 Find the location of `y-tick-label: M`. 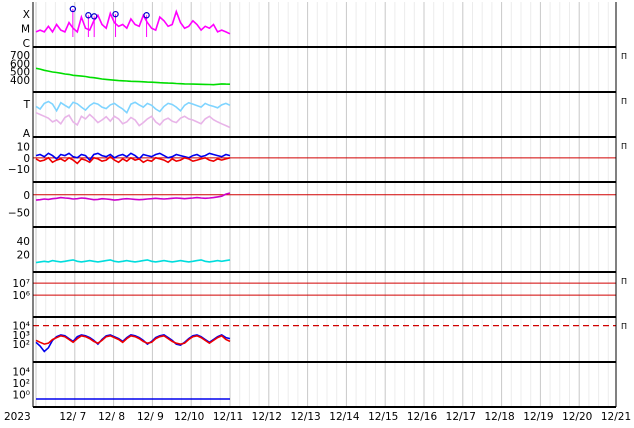

y-tick-label: M is located at coordinates (25, 30).